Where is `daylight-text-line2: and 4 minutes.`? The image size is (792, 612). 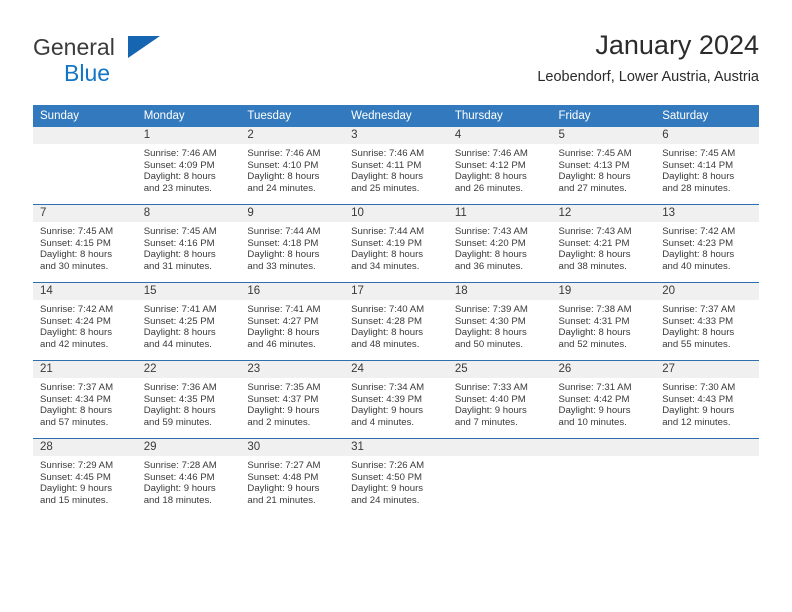 daylight-text-line2: and 4 minutes. is located at coordinates (383, 422).